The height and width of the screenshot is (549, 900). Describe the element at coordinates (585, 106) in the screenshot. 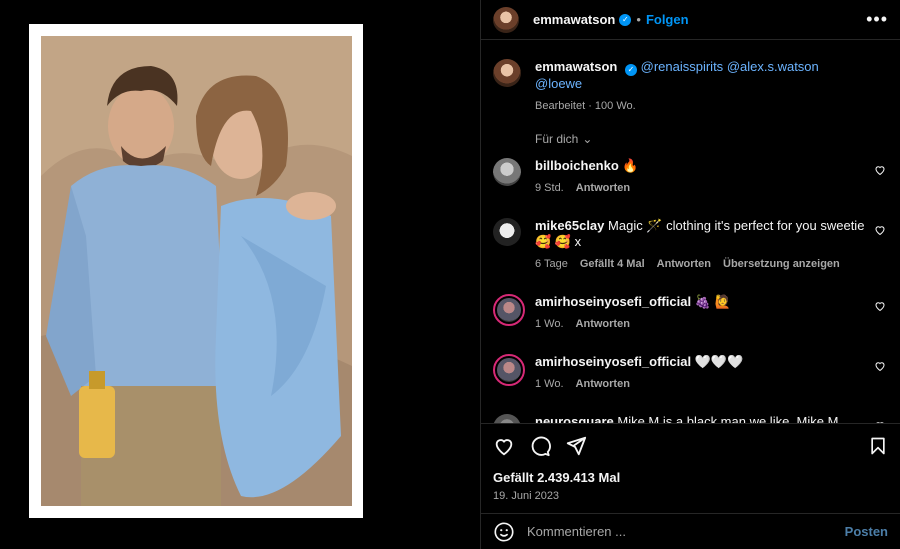

I see `caption-meta: Bearbeitet · 100 Wo.` at that location.